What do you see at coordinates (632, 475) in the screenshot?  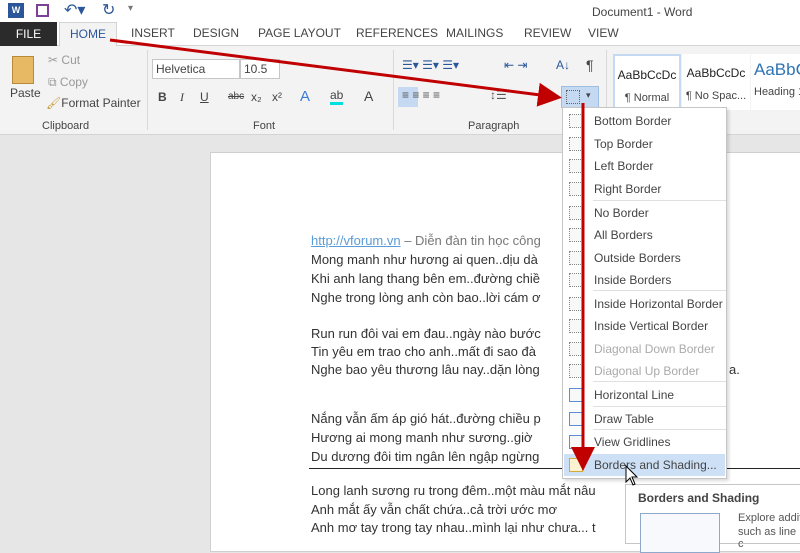 I see `mouse-cursor-icon` at bounding box center [632, 475].